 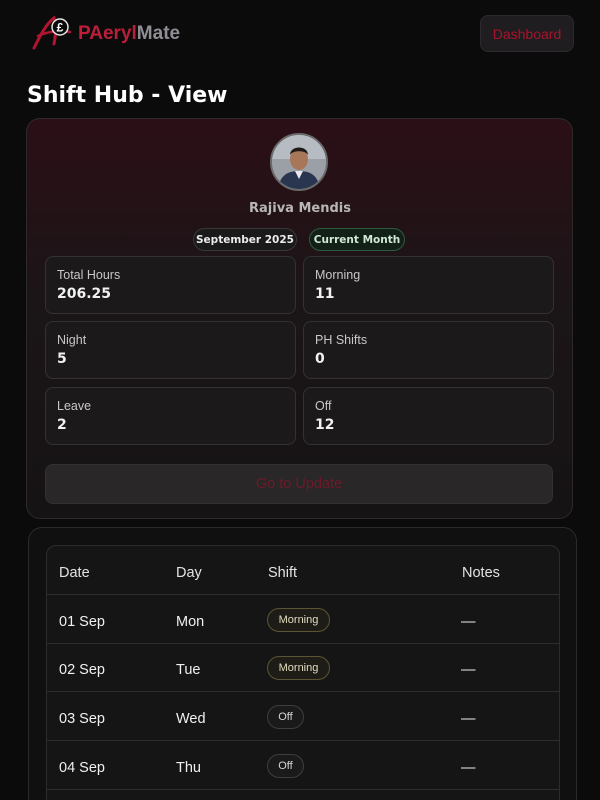 I want to click on table-header-row: Date Day Shift Notes, so click(x=303, y=570).